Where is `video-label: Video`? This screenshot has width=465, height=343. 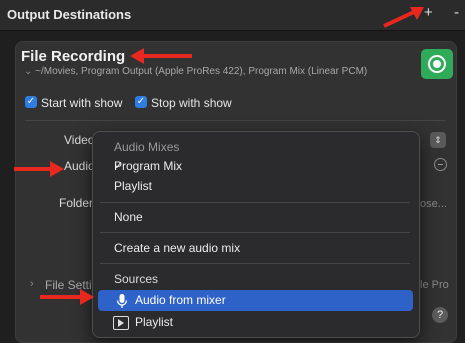 video-label: Video is located at coordinates (79, 140).